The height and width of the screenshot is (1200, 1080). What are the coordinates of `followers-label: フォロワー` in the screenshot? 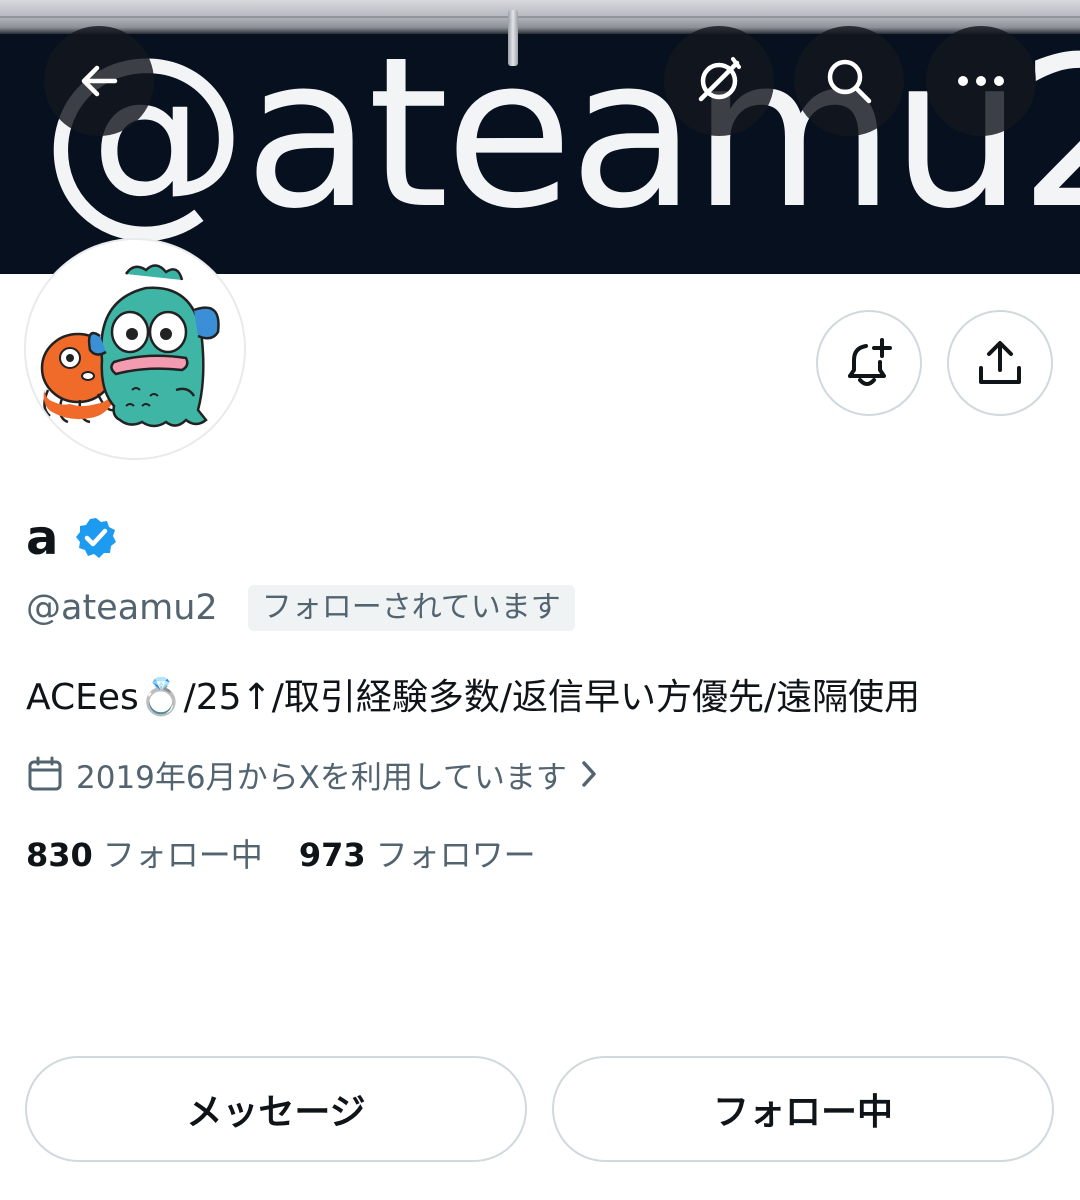 It's located at (455, 855).